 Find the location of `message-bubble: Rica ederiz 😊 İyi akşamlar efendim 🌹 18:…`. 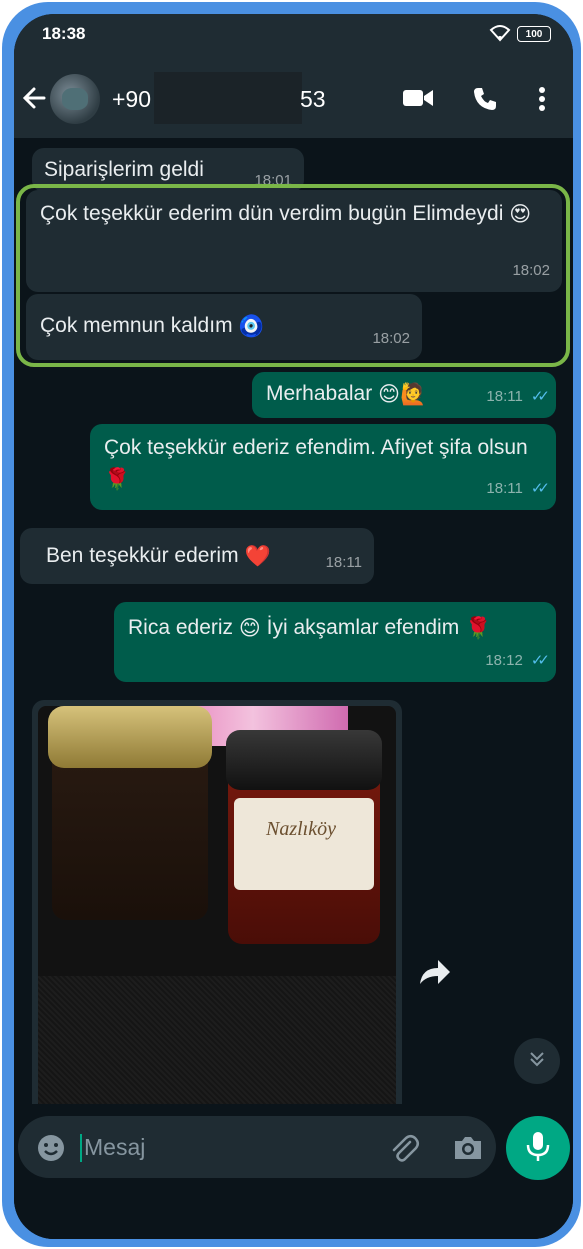

message-bubble: Rica ederiz 😊 İyi akşamlar efendim 🌹 18:… is located at coordinates (335, 642).